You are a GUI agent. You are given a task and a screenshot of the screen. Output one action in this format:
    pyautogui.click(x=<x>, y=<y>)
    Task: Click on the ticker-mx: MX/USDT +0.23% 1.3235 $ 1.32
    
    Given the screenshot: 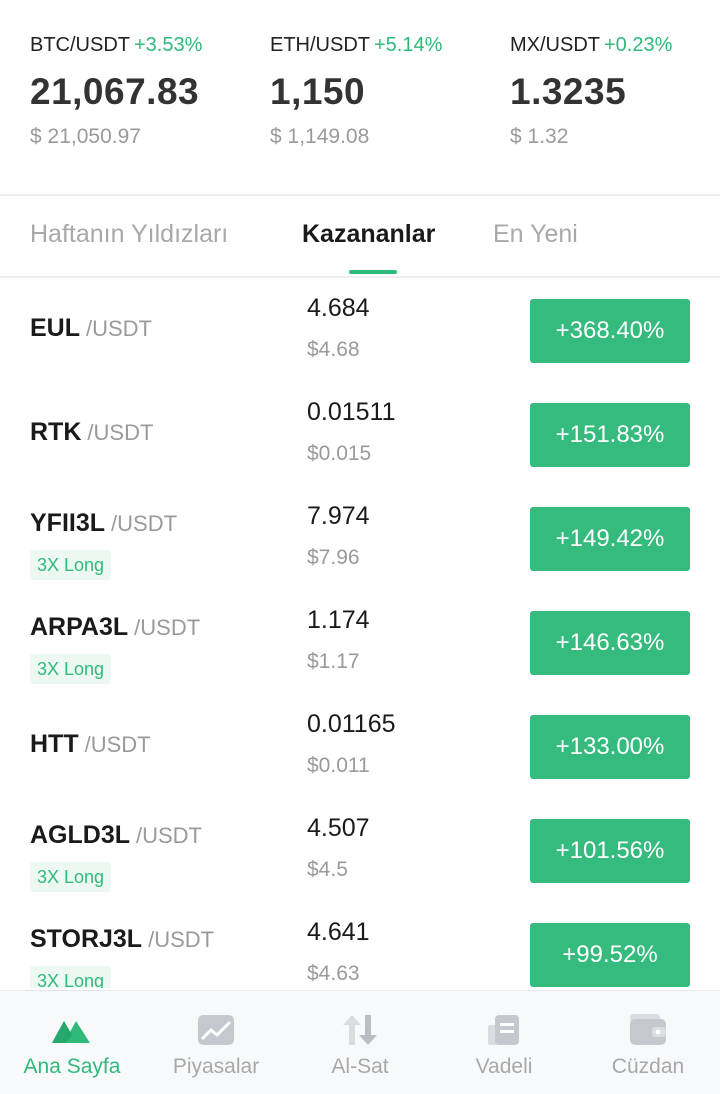 What is the action you would take?
    pyautogui.click(x=615, y=91)
    